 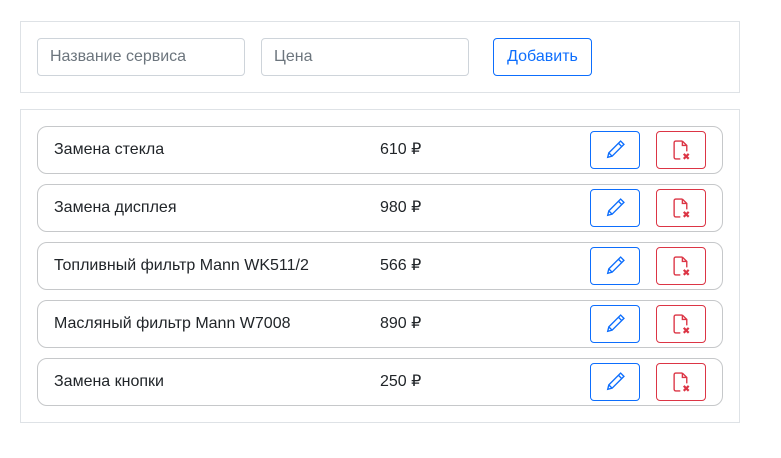 I want to click on service-row: Топливный фильтр Mann WK511/2 566 ₽, so click(x=380, y=266).